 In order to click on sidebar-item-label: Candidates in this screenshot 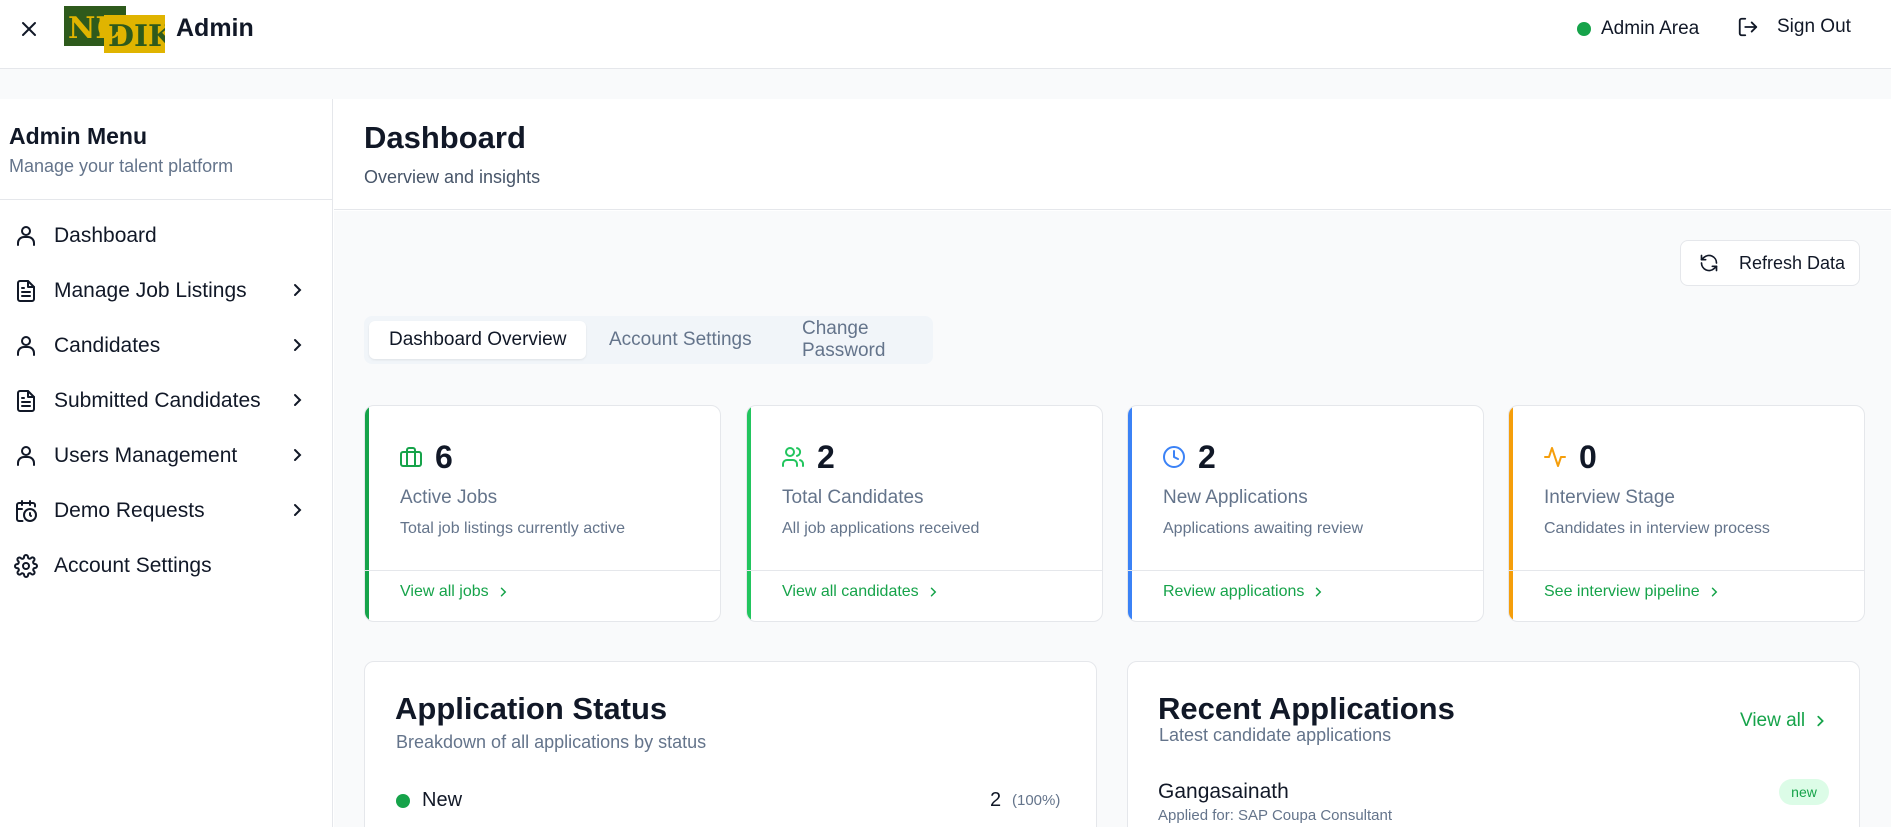, I will do `click(107, 345)`.